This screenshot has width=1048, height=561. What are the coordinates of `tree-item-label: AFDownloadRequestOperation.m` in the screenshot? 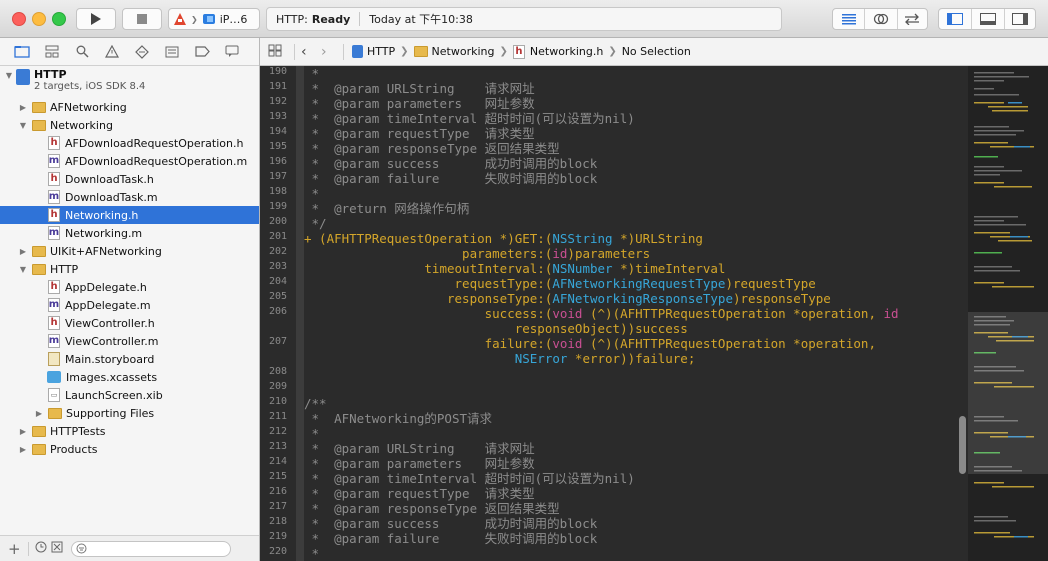 It's located at (156, 161).